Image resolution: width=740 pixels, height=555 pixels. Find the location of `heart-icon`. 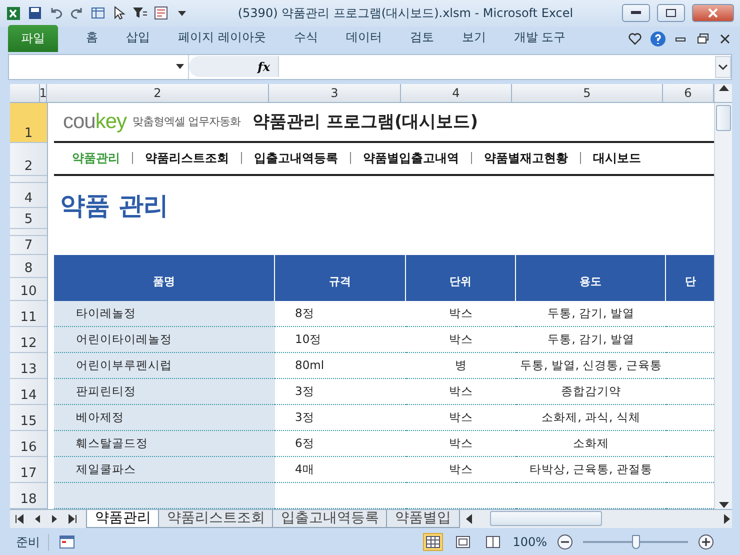

heart-icon is located at coordinates (635, 39).